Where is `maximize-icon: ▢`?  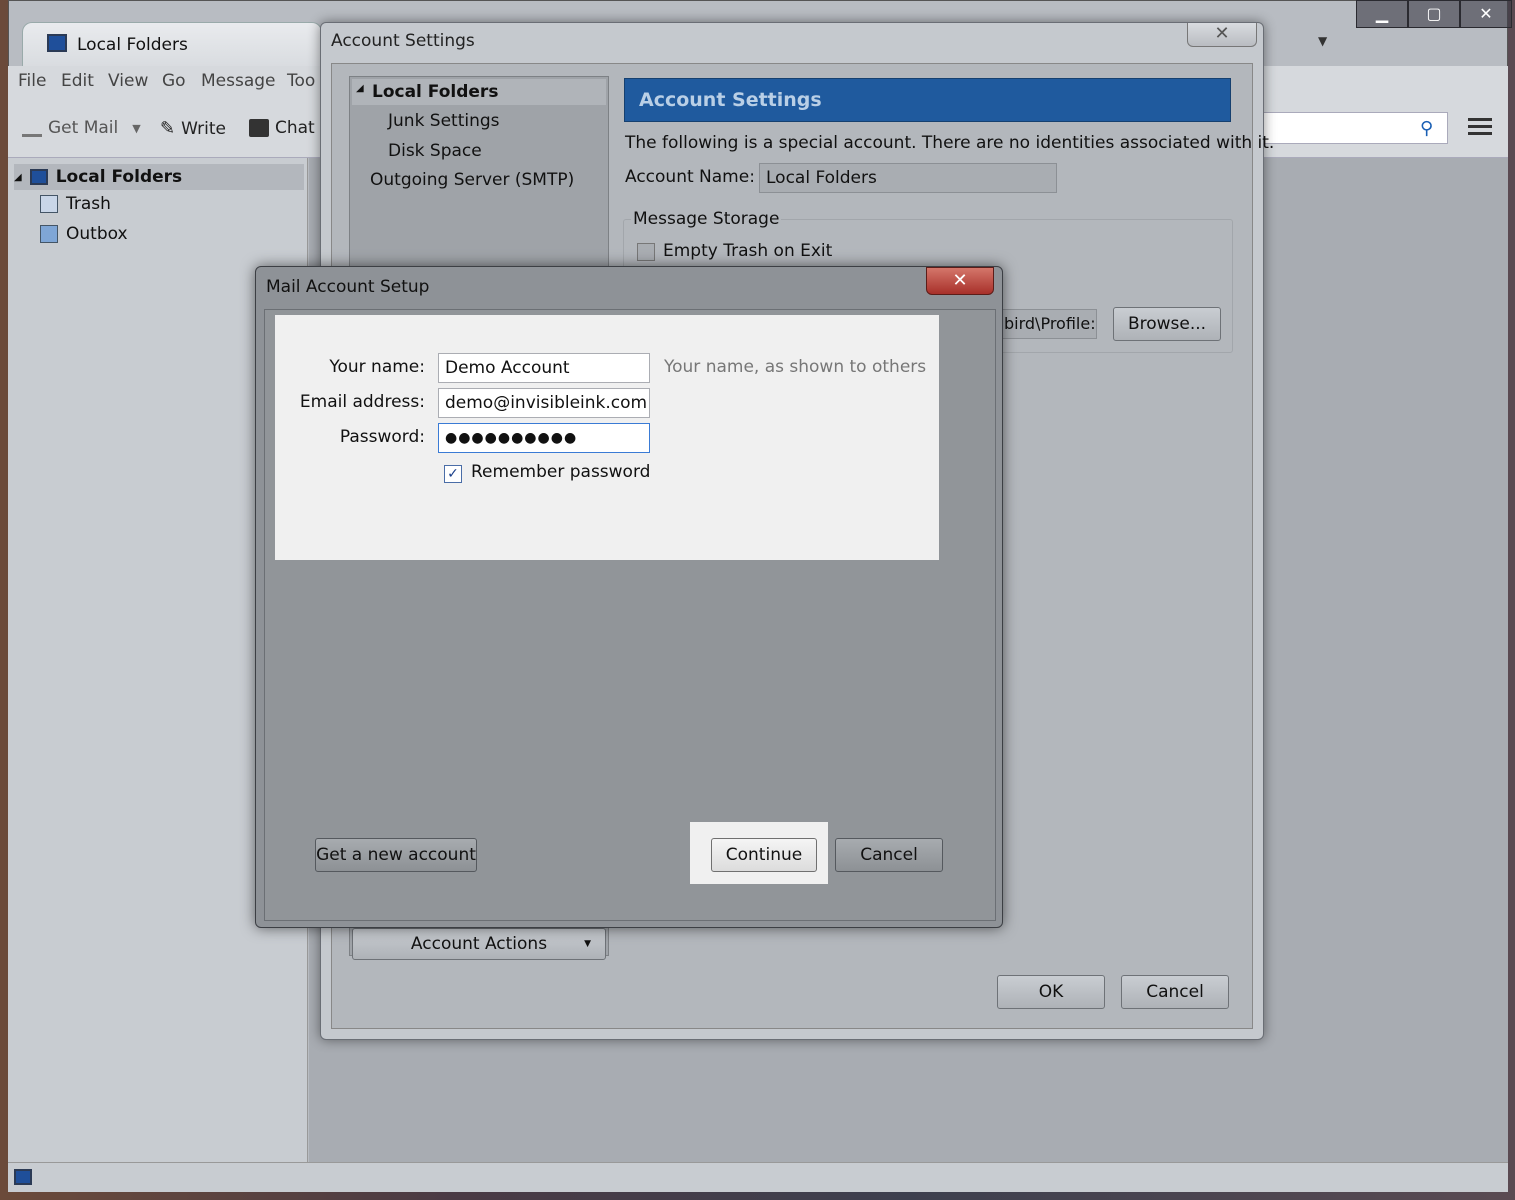
maximize-icon: ▢ is located at coordinates (1434, 14).